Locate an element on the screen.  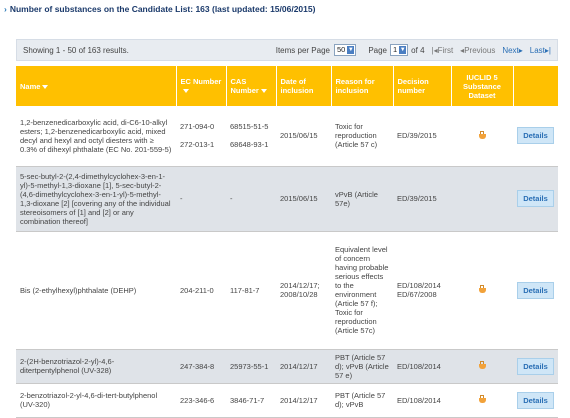
page-count: of 4 is located at coordinates (418, 50).